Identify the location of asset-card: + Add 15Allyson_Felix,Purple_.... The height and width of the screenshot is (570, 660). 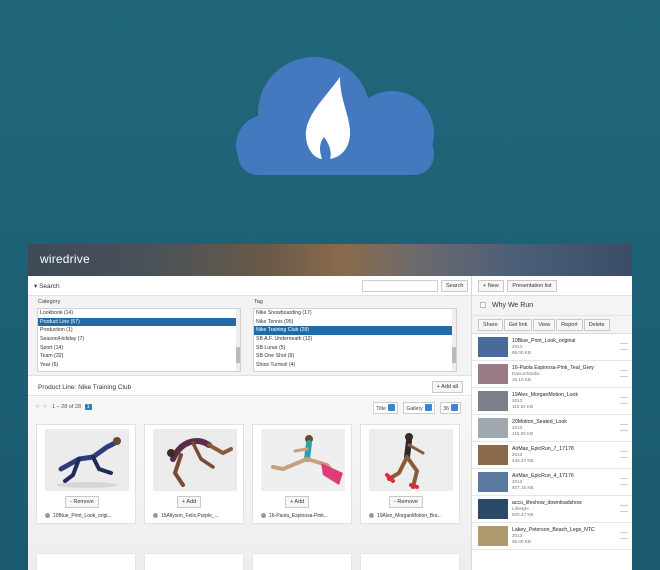
(194, 474).